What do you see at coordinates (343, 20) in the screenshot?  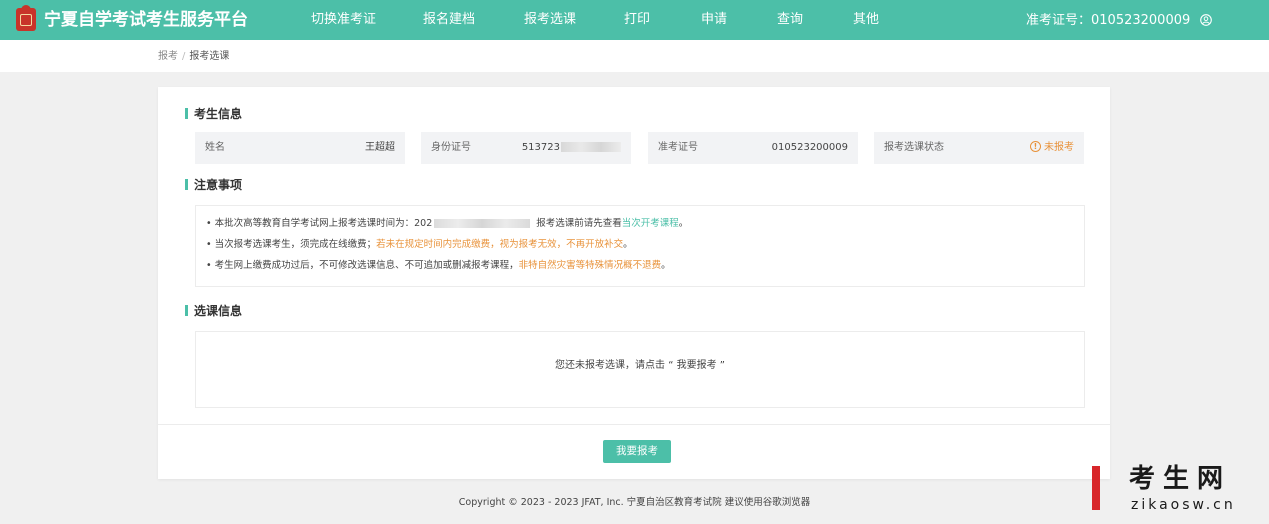 I see `nav-switch-exam-card: 切换准考证` at bounding box center [343, 20].